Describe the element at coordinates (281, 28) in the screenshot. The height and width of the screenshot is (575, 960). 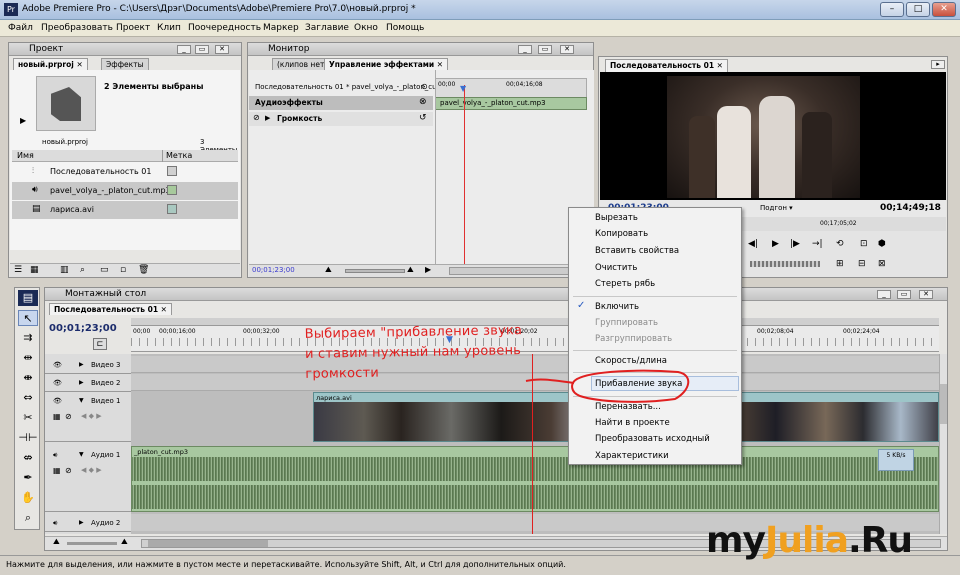
I see `menu-marker: Маркер` at that location.